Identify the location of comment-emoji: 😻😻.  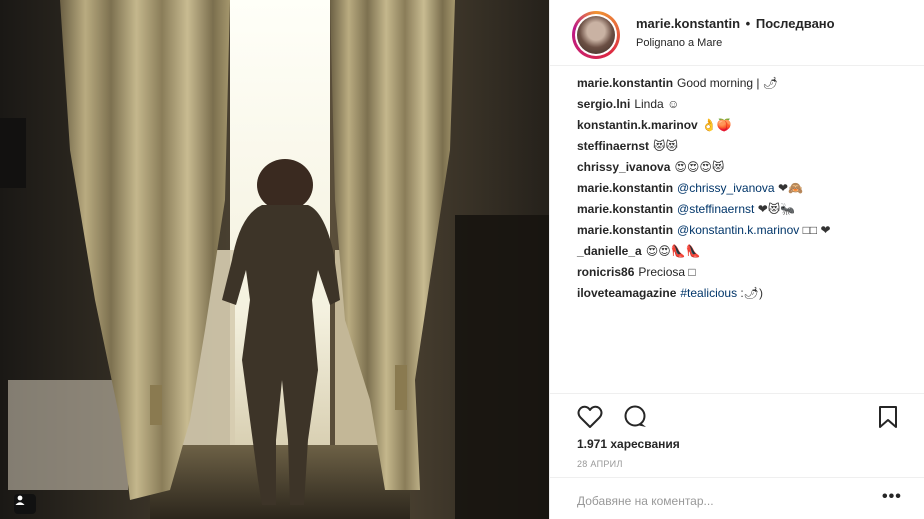
(666, 146).